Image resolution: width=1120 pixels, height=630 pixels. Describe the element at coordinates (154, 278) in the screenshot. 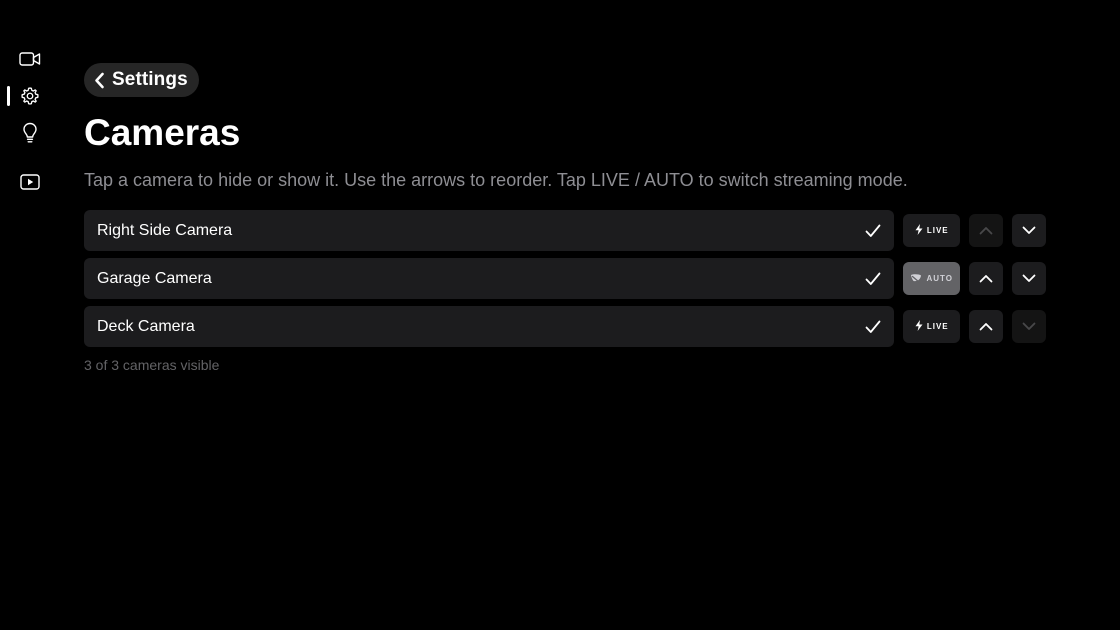

I see `camera-name: Garage Camera` at that location.